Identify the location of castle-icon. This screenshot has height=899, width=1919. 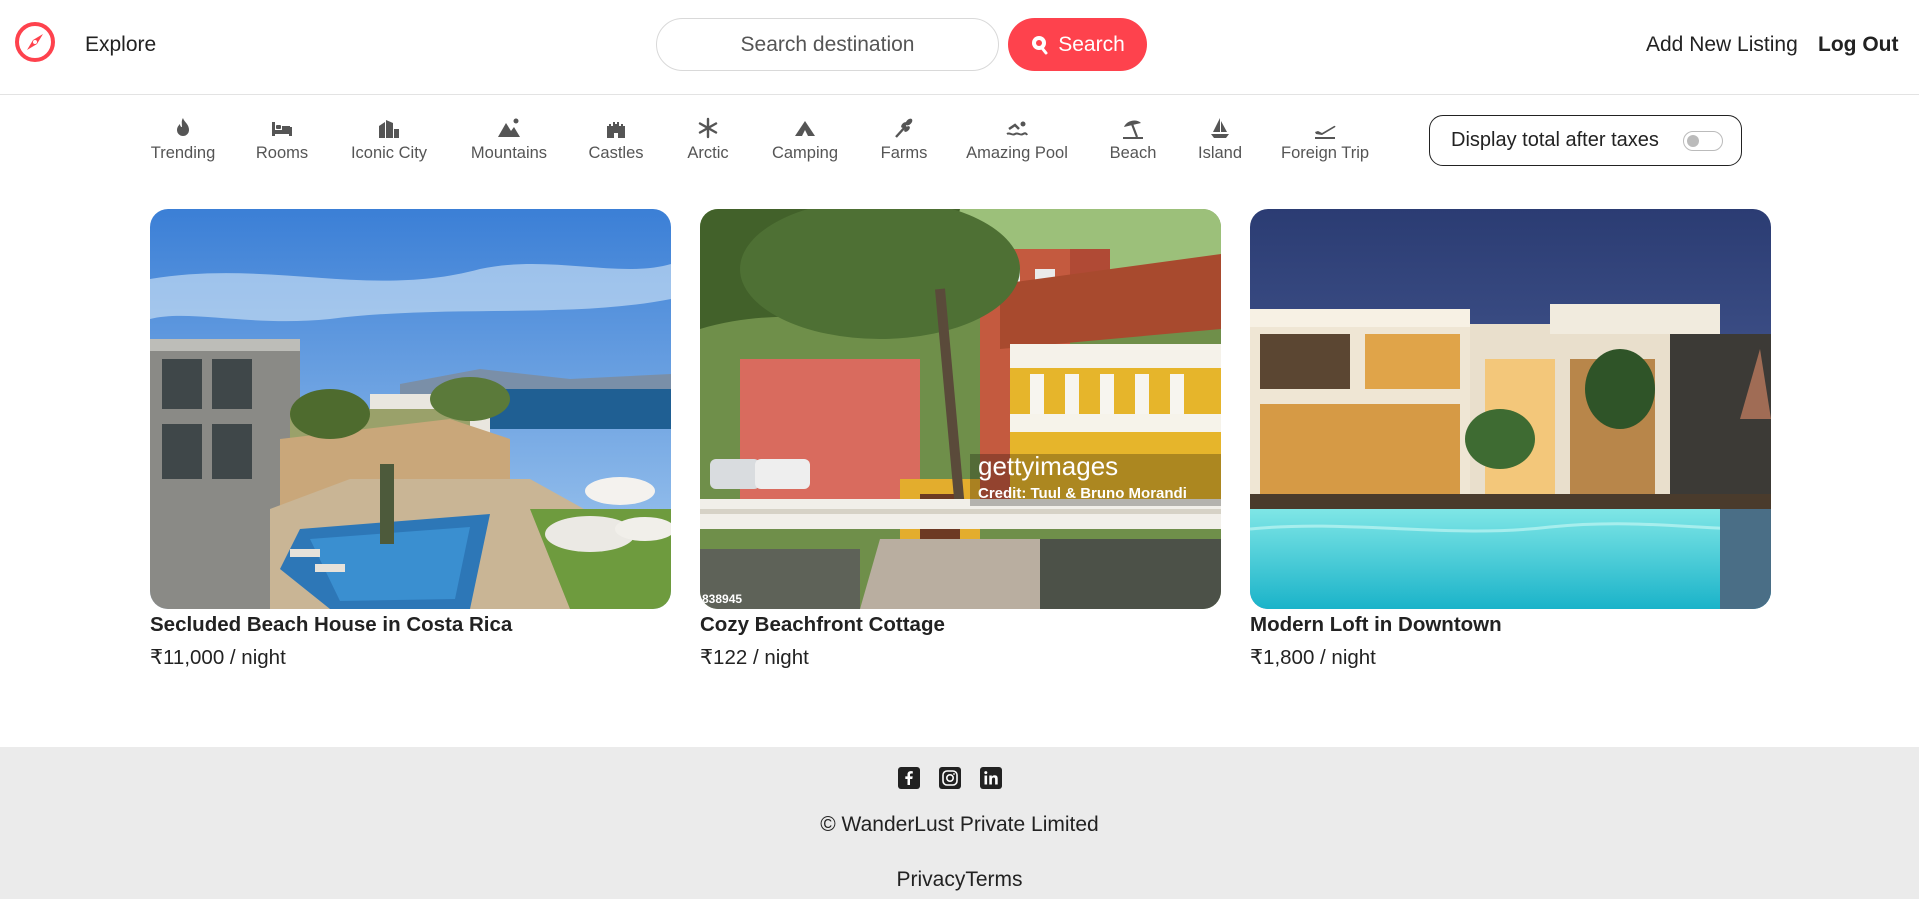
(616, 130).